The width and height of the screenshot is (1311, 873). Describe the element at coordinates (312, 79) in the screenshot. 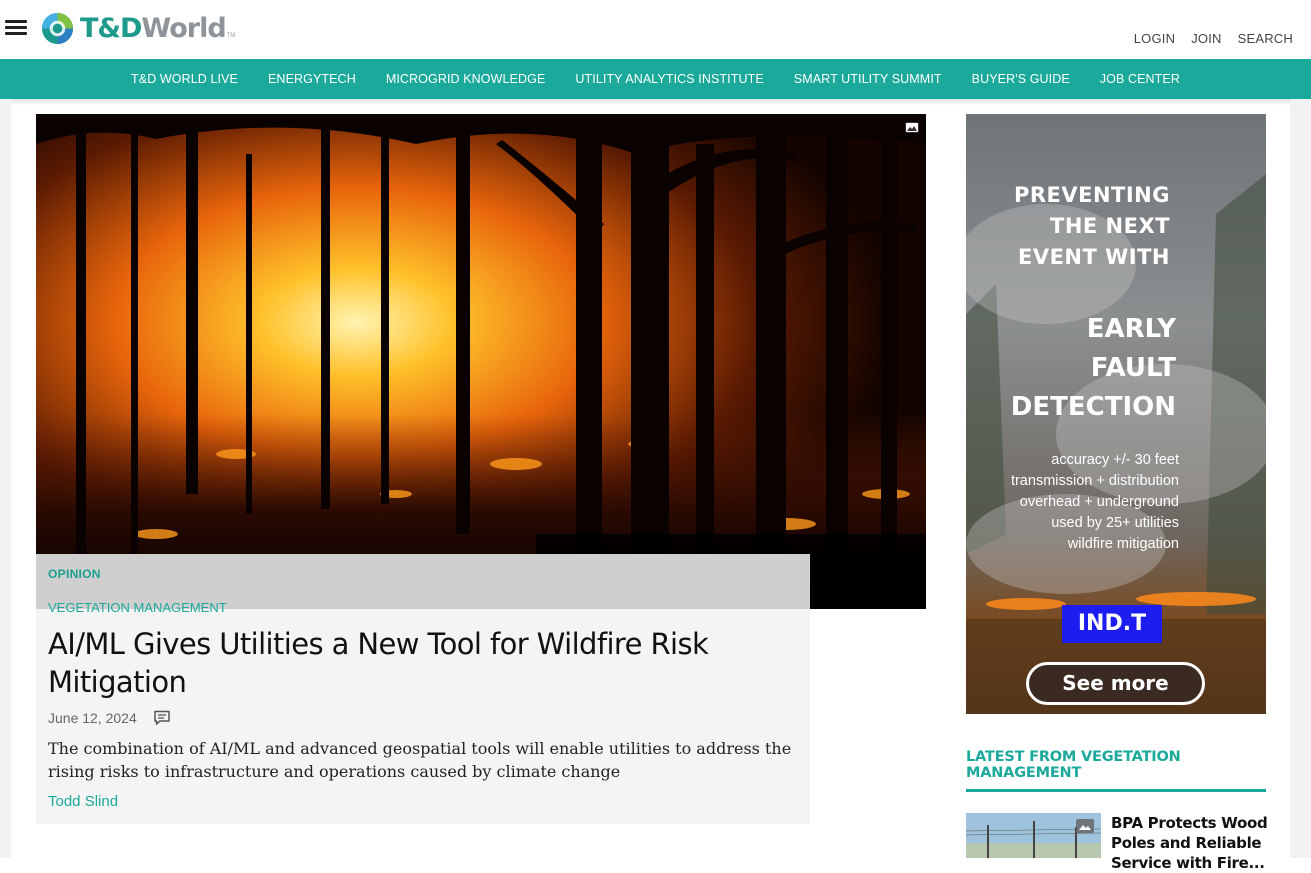

I see `nav-item-energytech: ENERGYTECH` at that location.